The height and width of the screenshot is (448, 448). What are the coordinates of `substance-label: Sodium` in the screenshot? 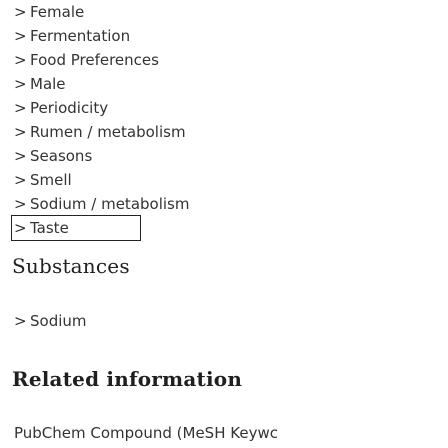 It's located at (58, 321).